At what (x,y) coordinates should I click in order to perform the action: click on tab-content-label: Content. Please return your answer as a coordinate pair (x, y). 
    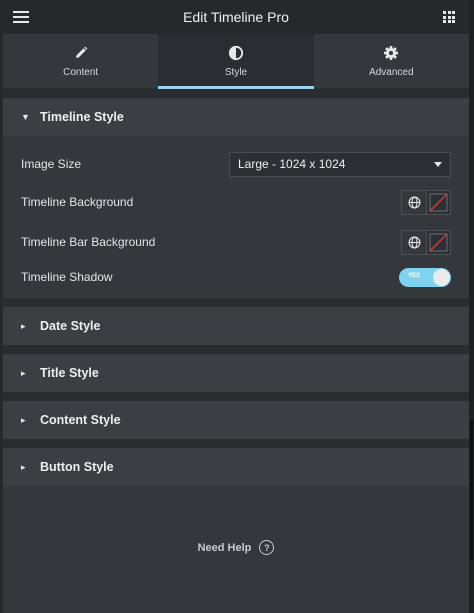
    Looking at the image, I should click on (81, 72).